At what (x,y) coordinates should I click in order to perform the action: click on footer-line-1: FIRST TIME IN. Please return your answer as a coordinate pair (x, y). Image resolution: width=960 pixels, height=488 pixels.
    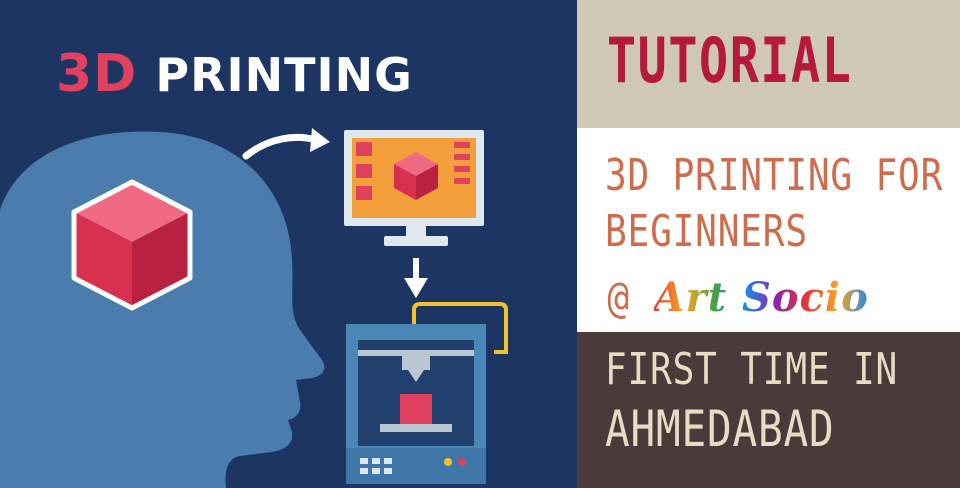
    Looking at the image, I should click on (752, 369).